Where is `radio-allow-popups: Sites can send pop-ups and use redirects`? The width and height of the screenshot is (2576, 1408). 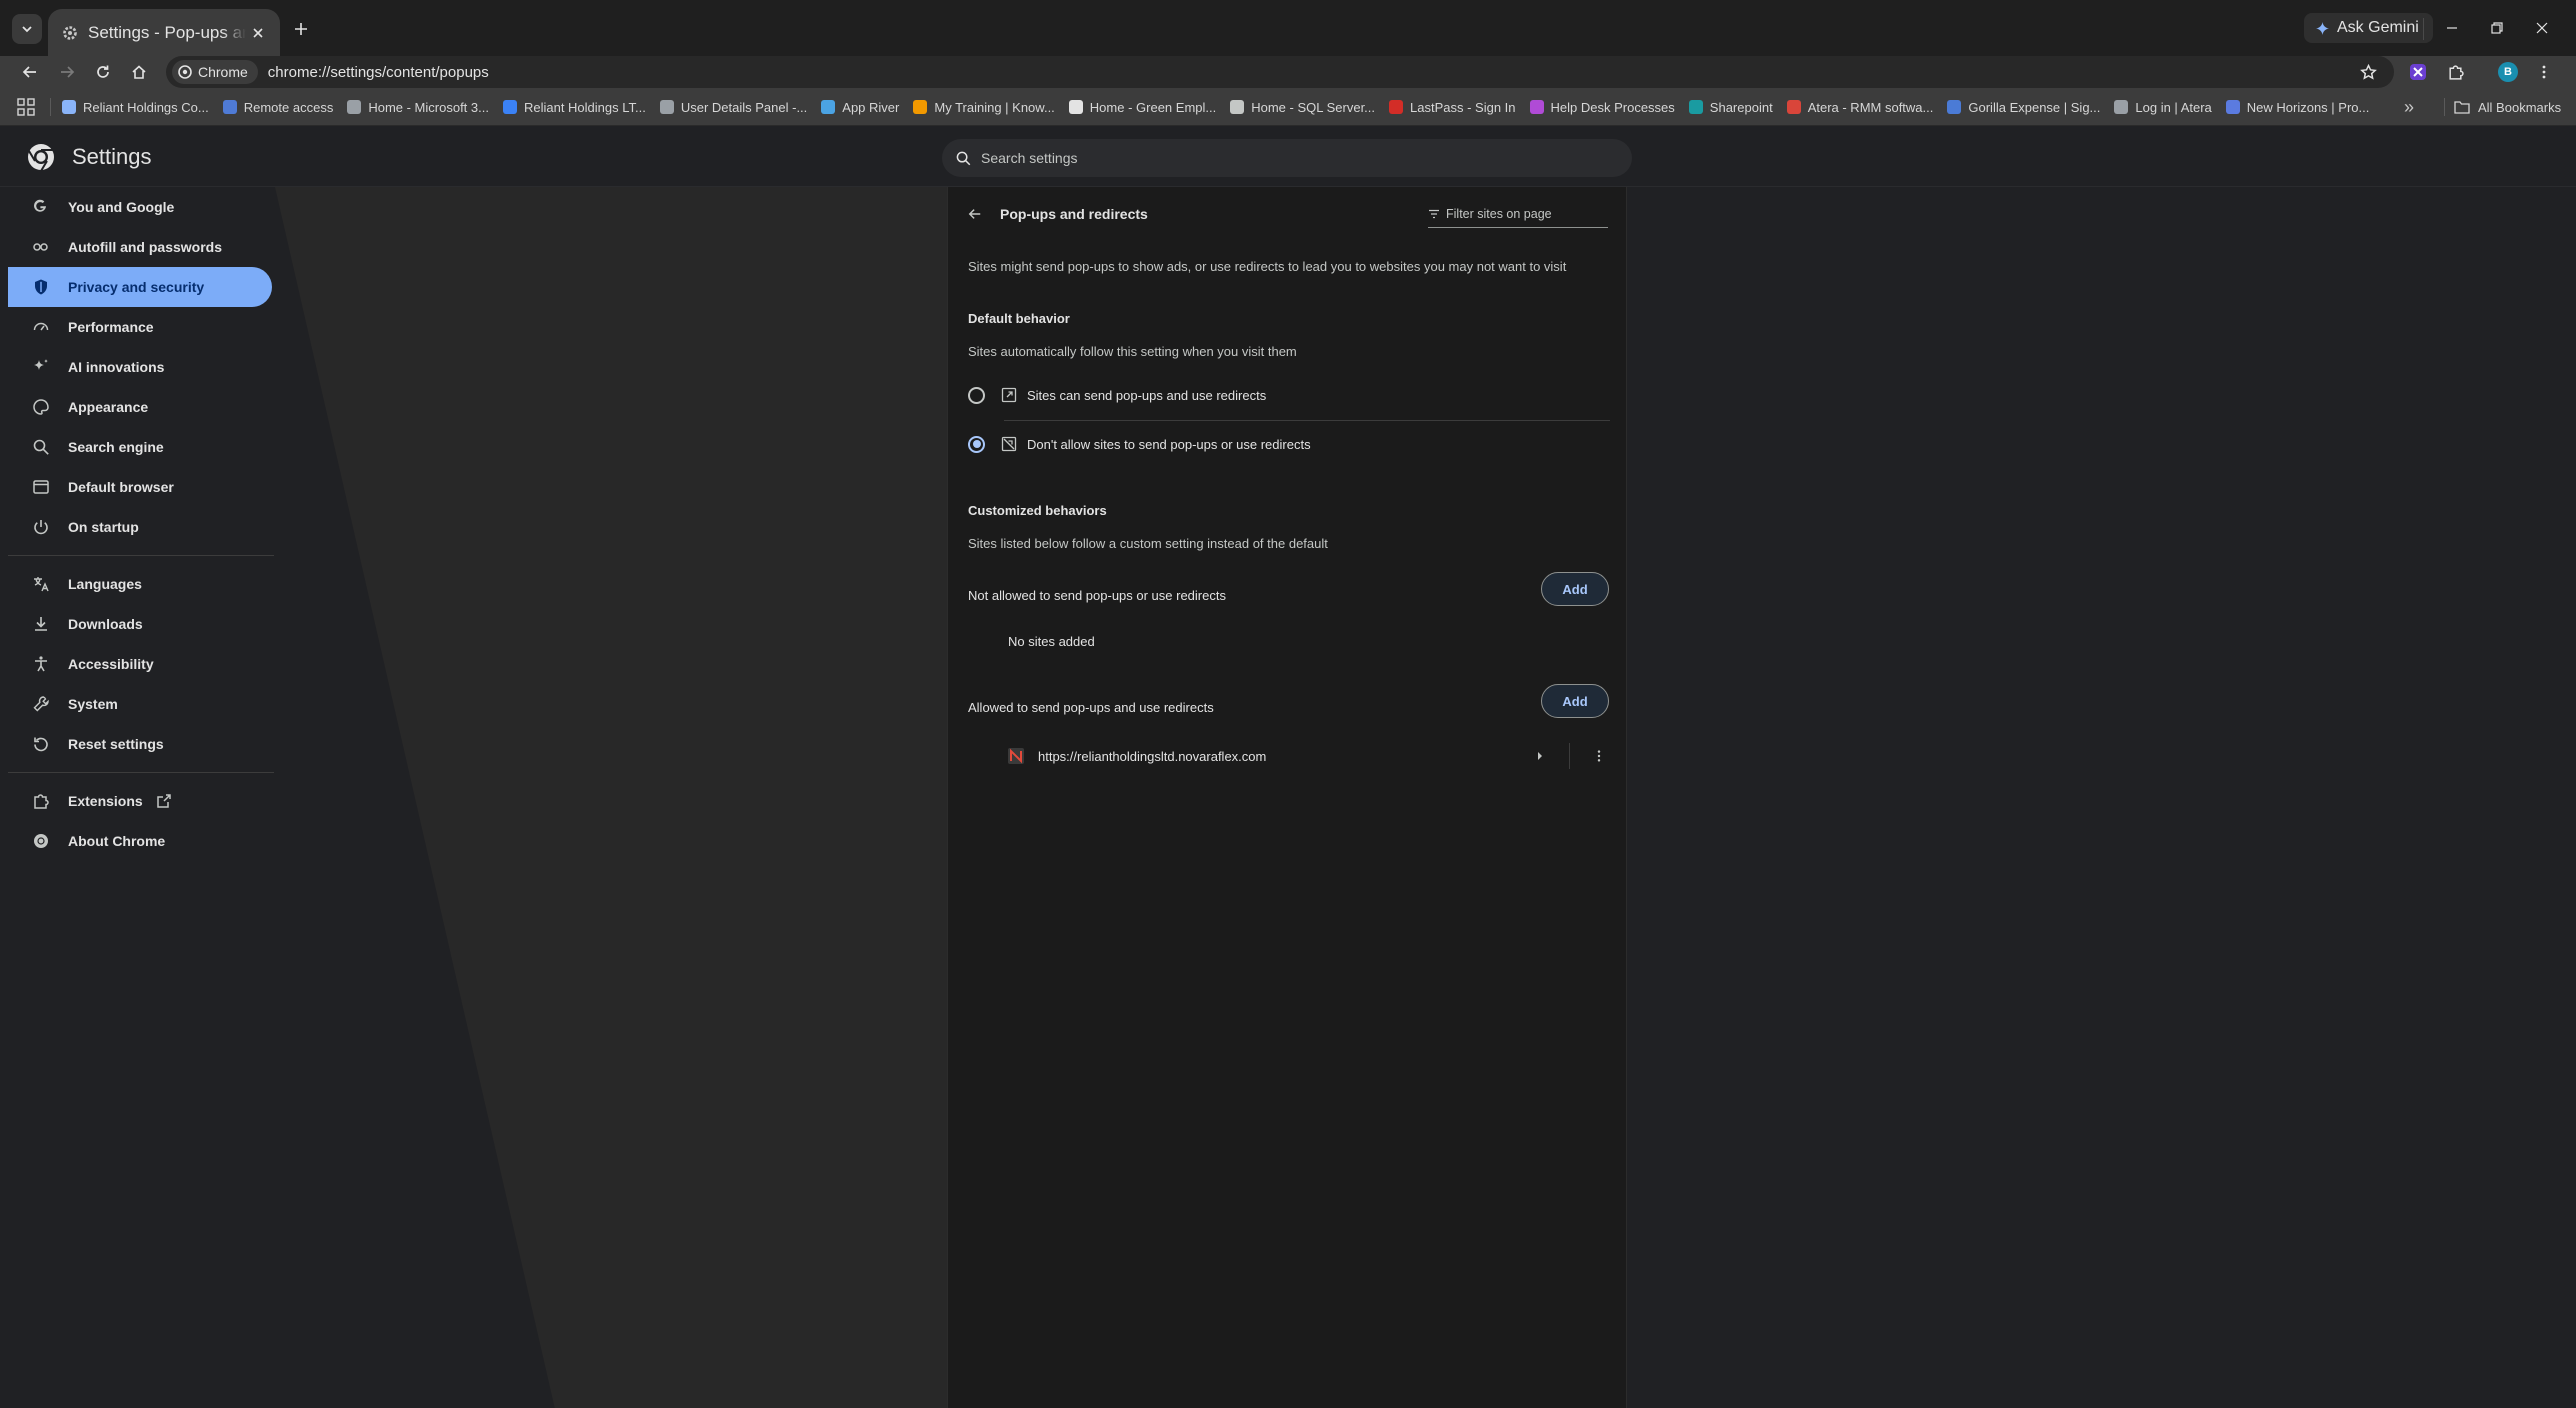 radio-allow-popups: Sites can send pop-ups and use redirects is located at coordinates (1286, 395).